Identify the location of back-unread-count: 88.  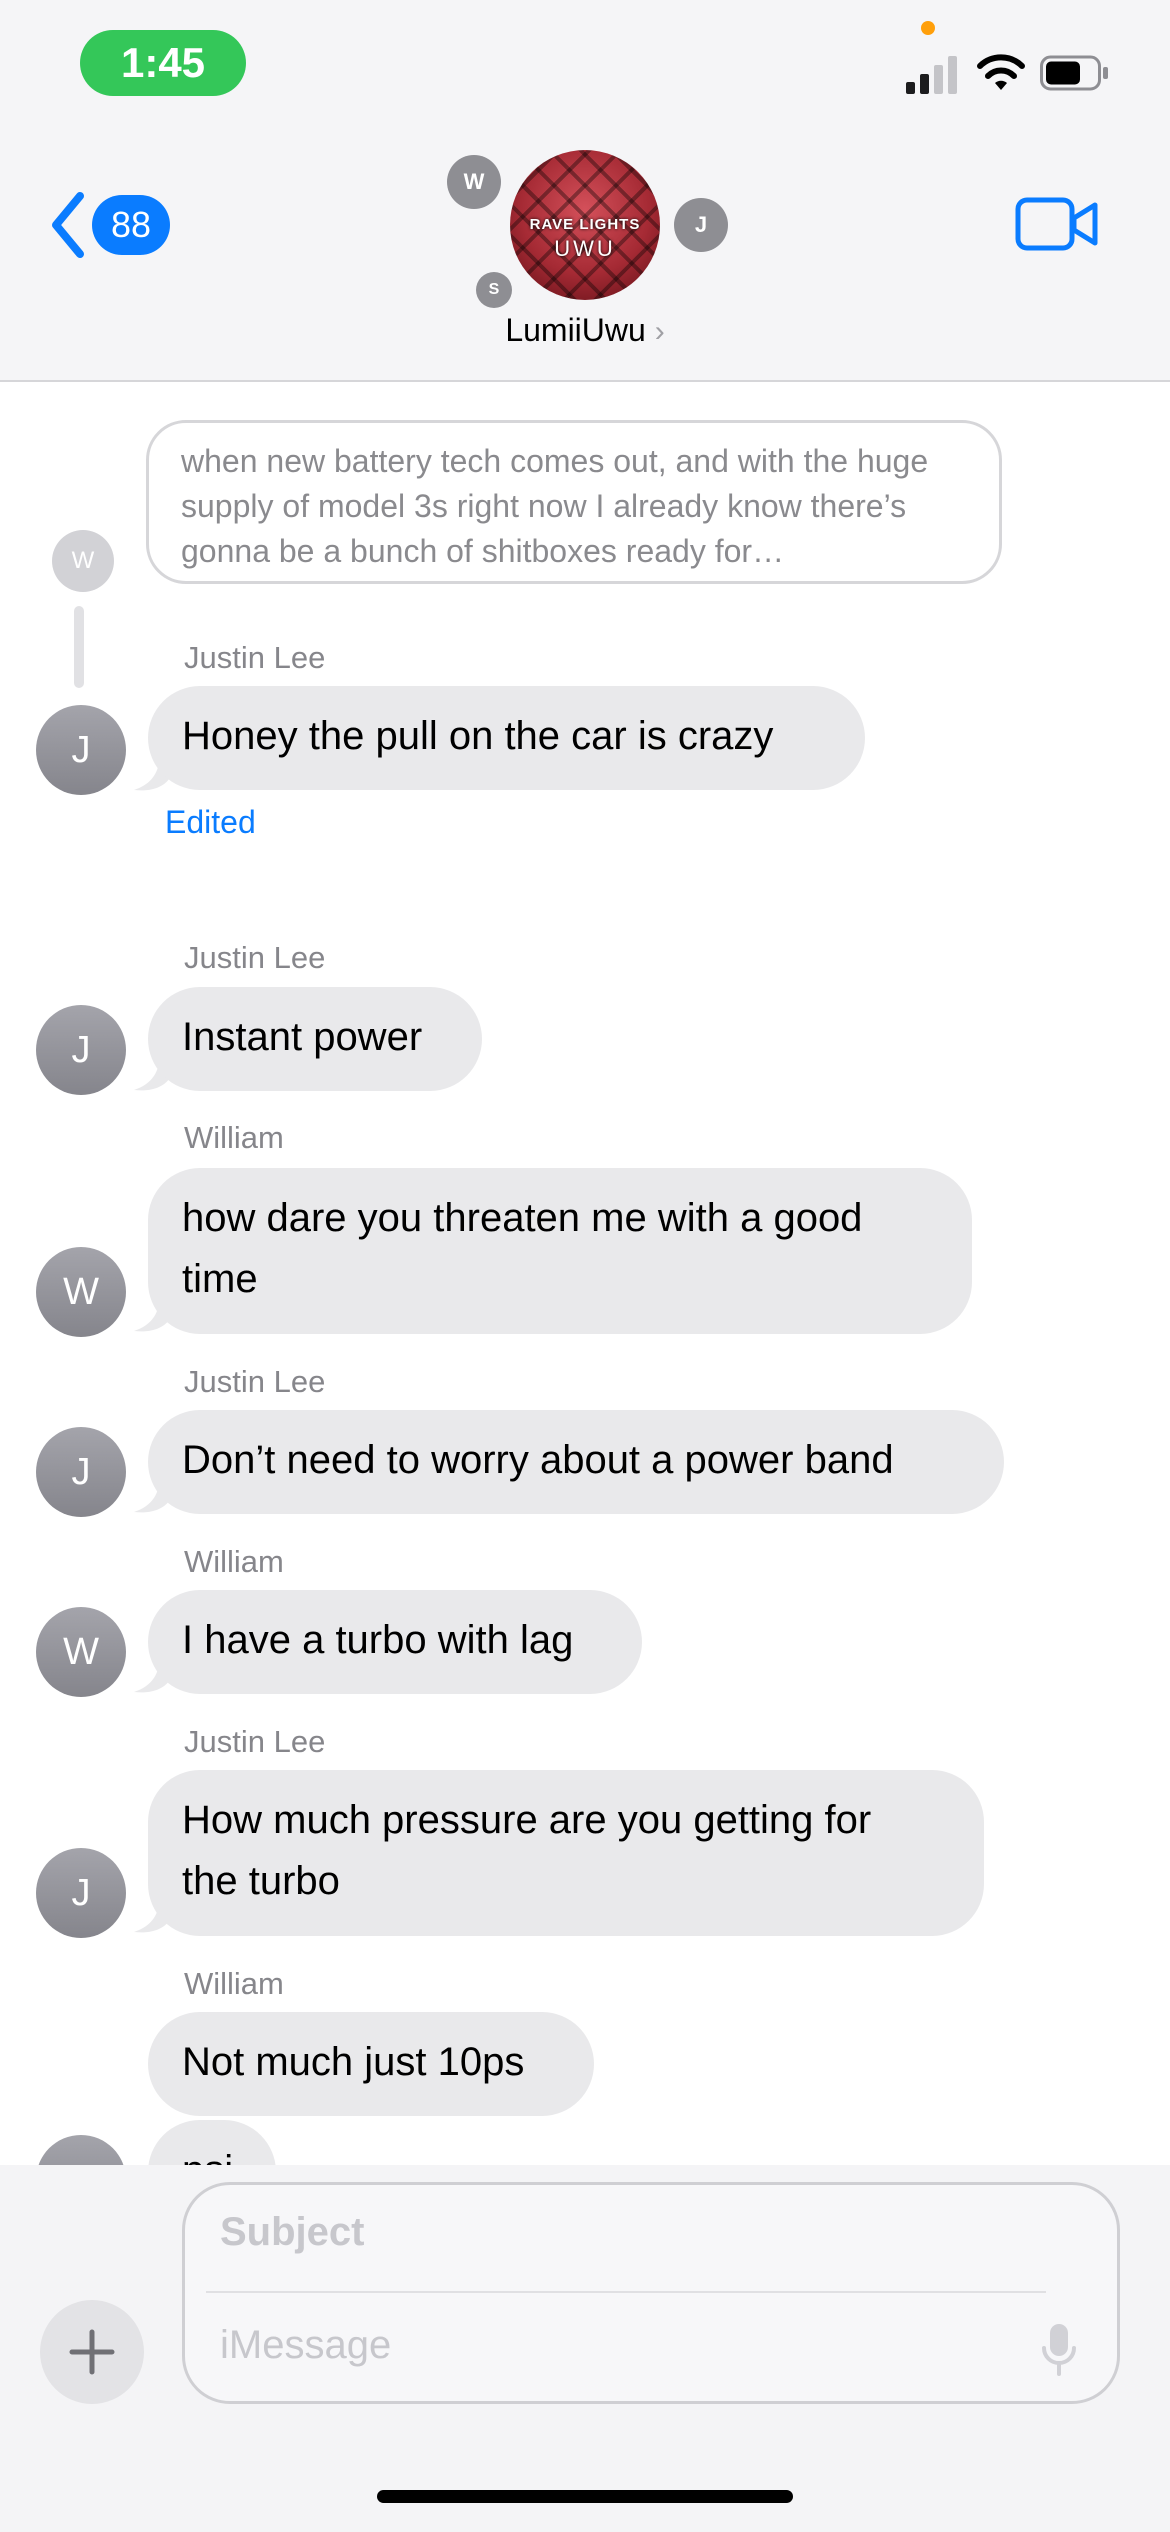
(131, 225).